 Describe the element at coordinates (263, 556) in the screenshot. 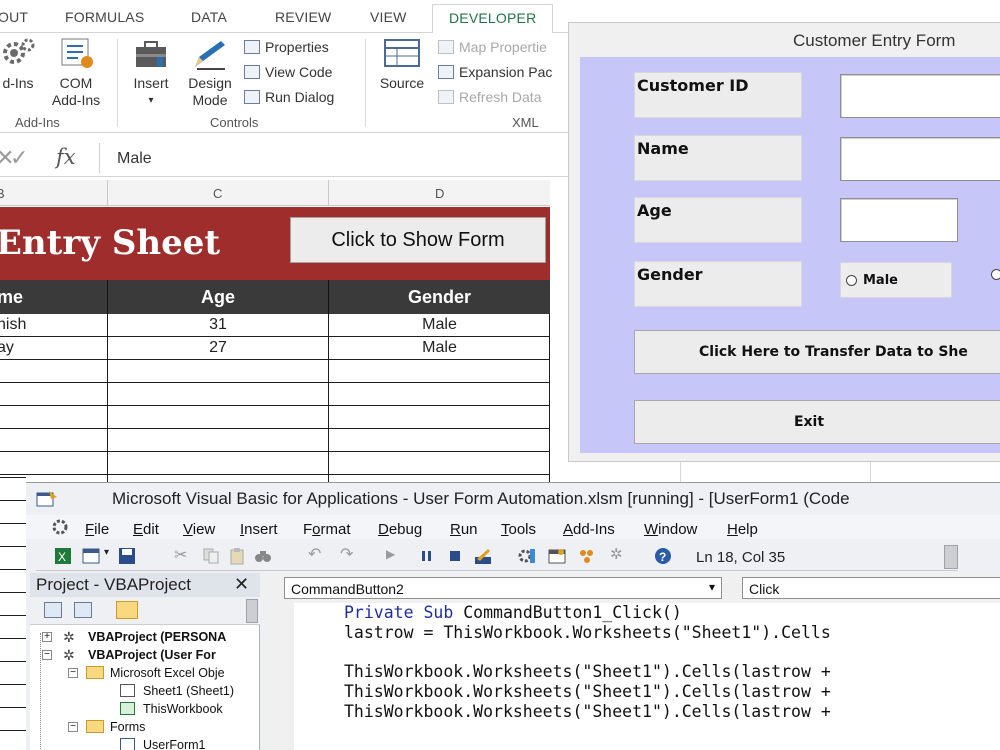

I see `find-icon` at that location.